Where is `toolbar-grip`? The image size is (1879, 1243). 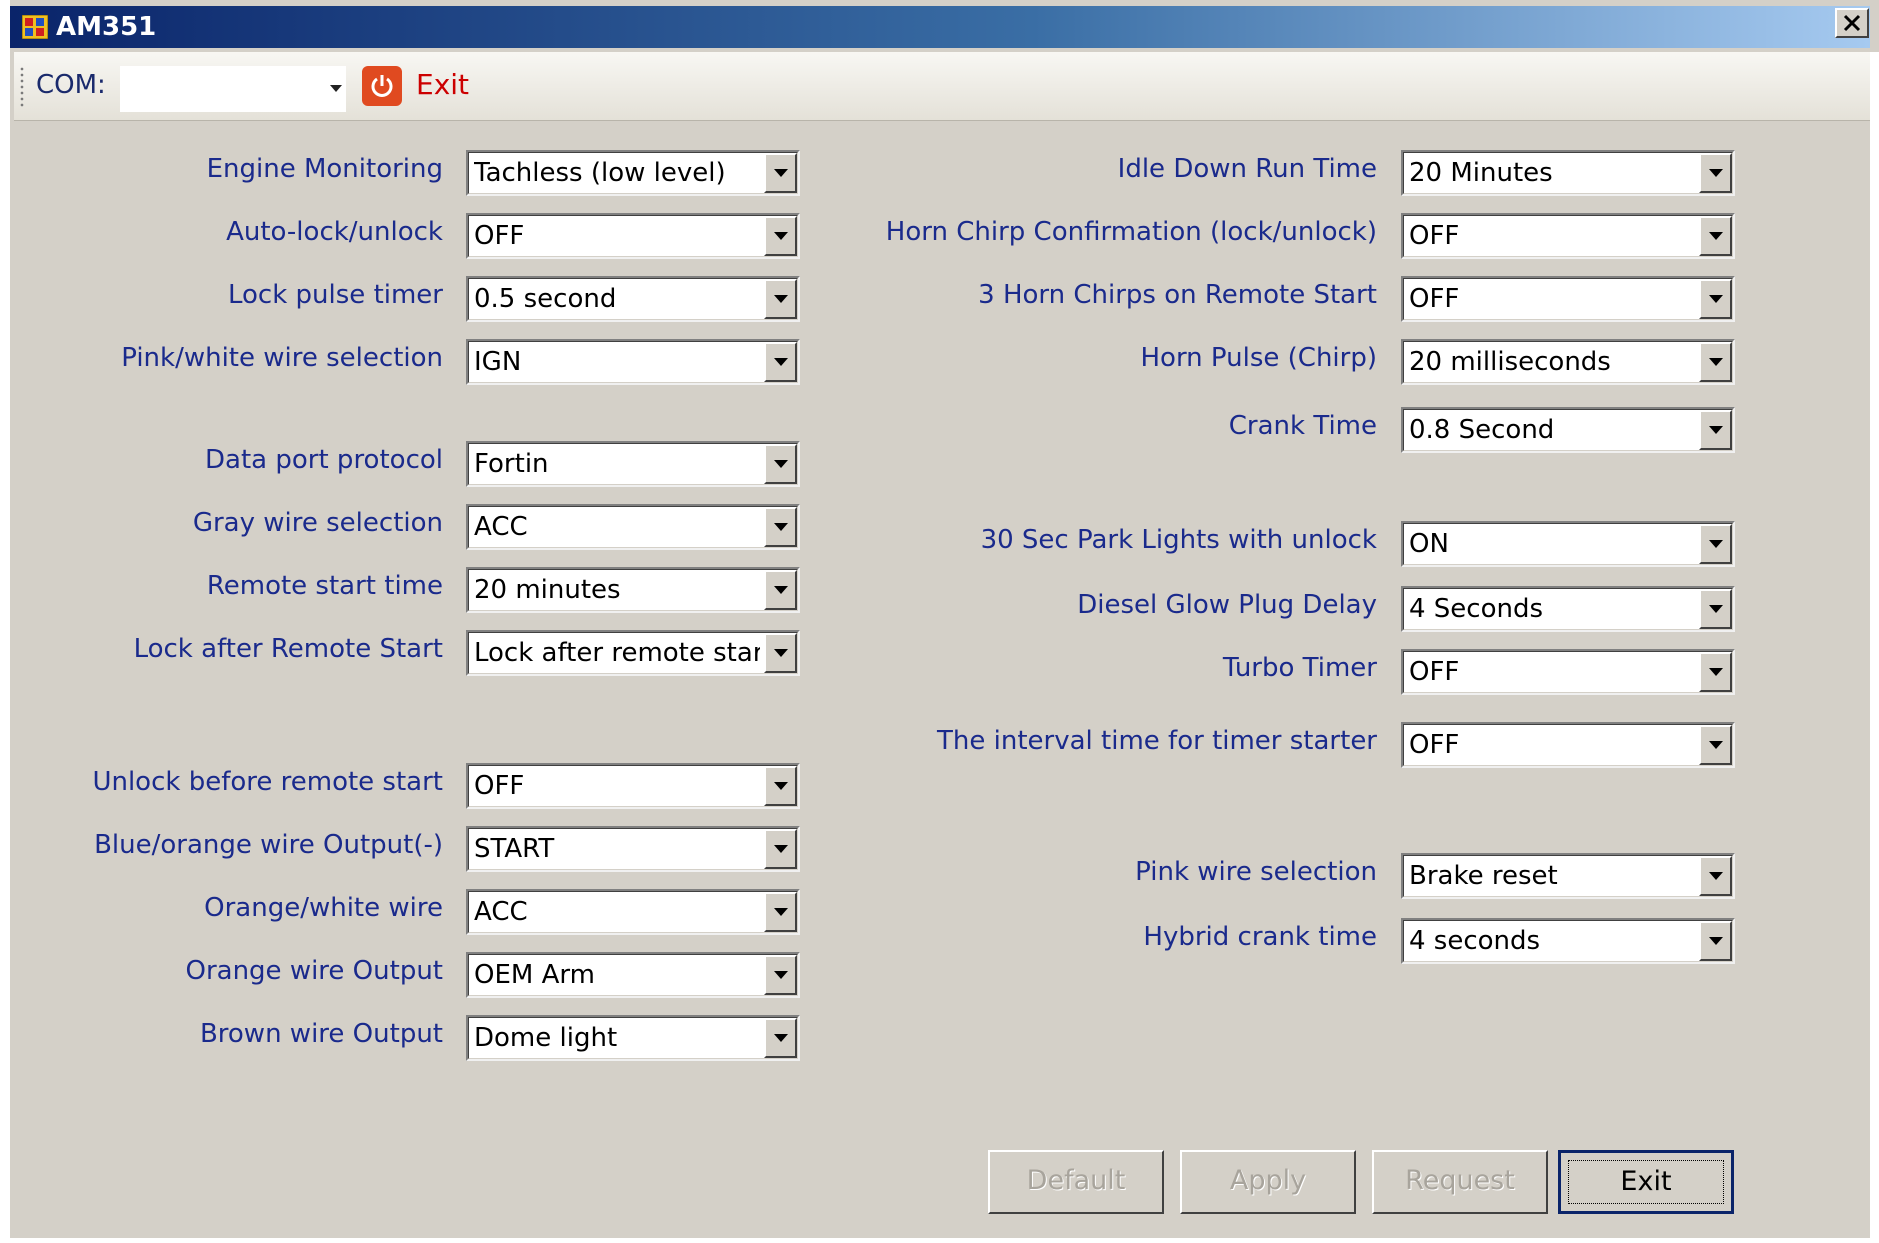
toolbar-grip is located at coordinates (22, 87).